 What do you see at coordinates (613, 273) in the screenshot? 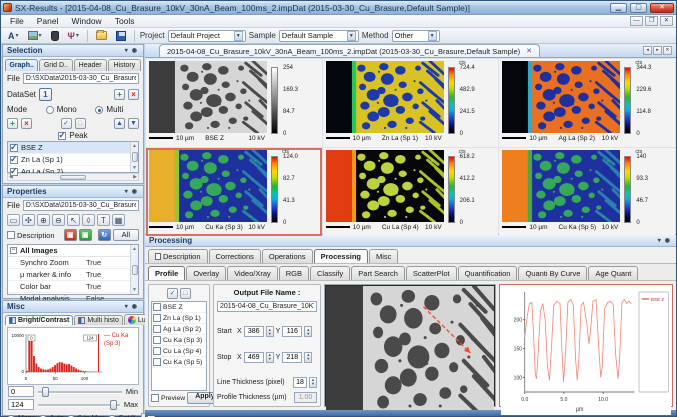
I see `tab-age-quant: Age Quant` at bounding box center [613, 273].